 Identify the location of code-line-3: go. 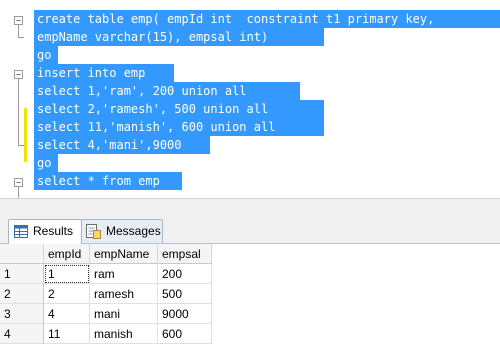
(44, 55).